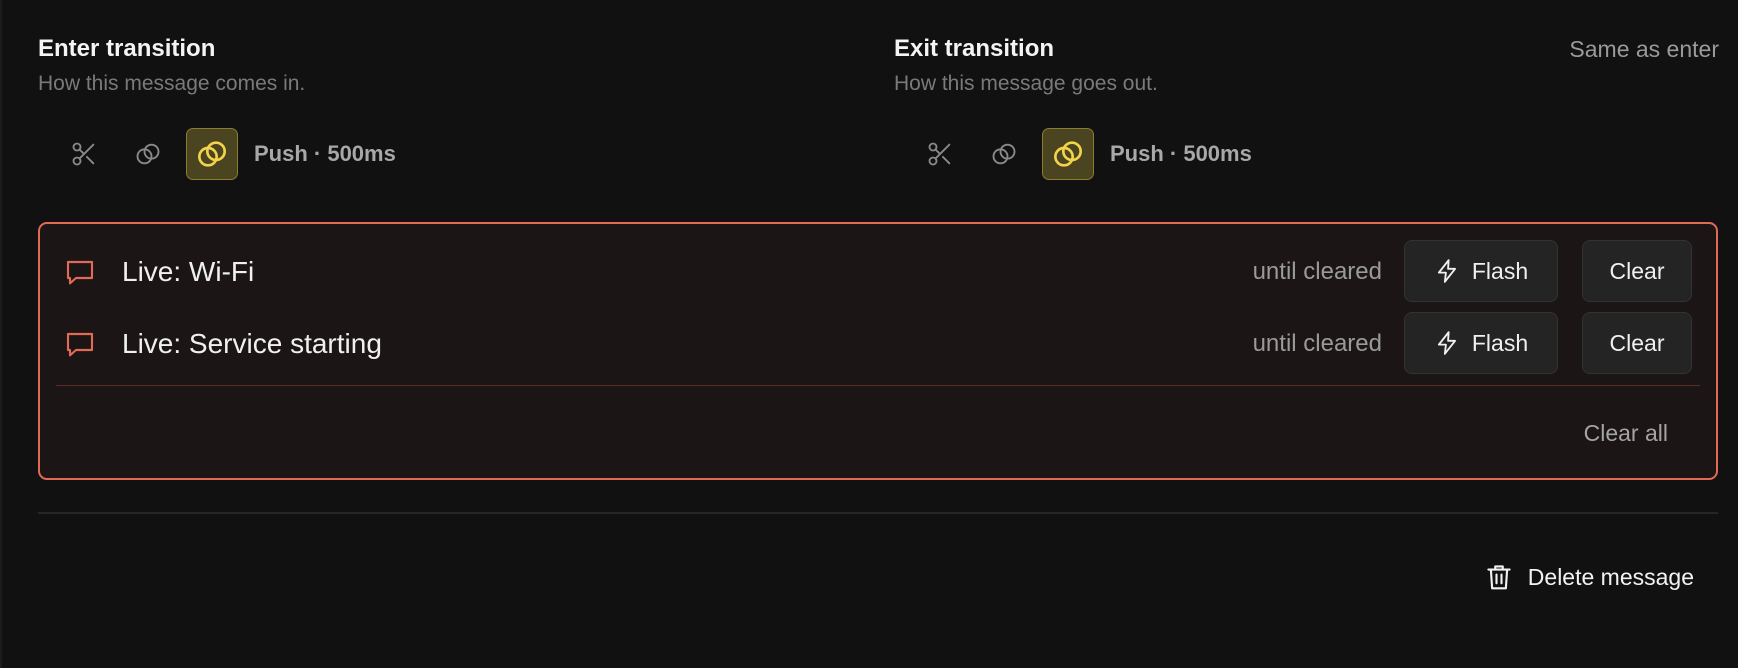  What do you see at coordinates (188, 271) in the screenshot?
I see `live-message-label: Live: Wi-Fi` at bounding box center [188, 271].